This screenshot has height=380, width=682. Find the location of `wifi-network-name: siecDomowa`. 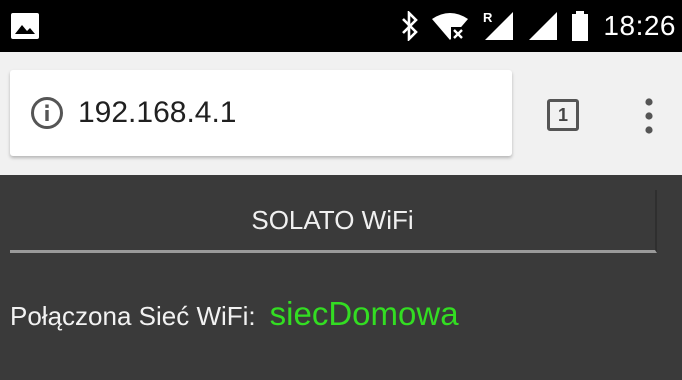

wifi-network-name: siecDomowa is located at coordinates (364, 313).